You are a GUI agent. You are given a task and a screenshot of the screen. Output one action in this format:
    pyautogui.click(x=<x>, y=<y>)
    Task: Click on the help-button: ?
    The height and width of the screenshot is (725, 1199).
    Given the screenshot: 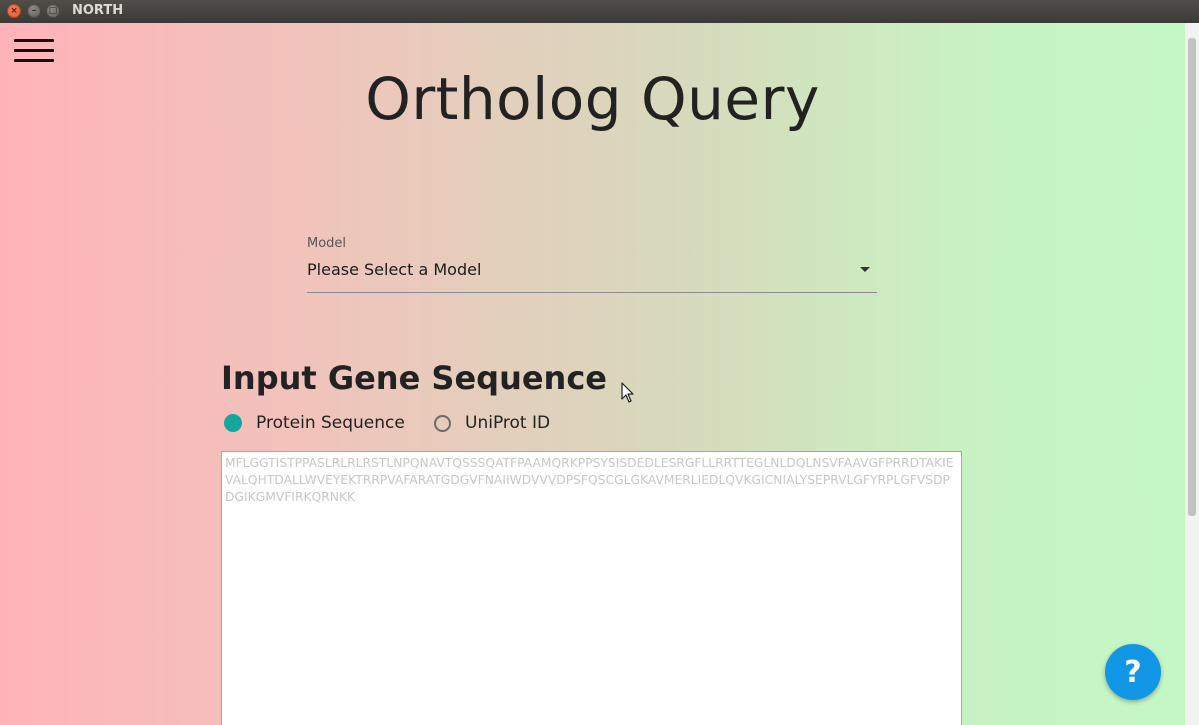 What is the action you would take?
    pyautogui.click(x=1133, y=672)
    